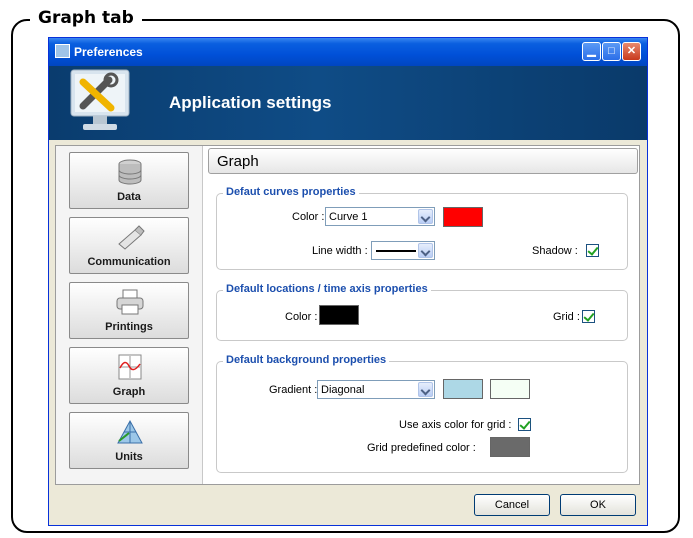 This screenshot has height=538, width=693. What do you see at coordinates (129, 457) in the screenshot?
I see `sidebar-item-label: Units` at bounding box center [129, 457].